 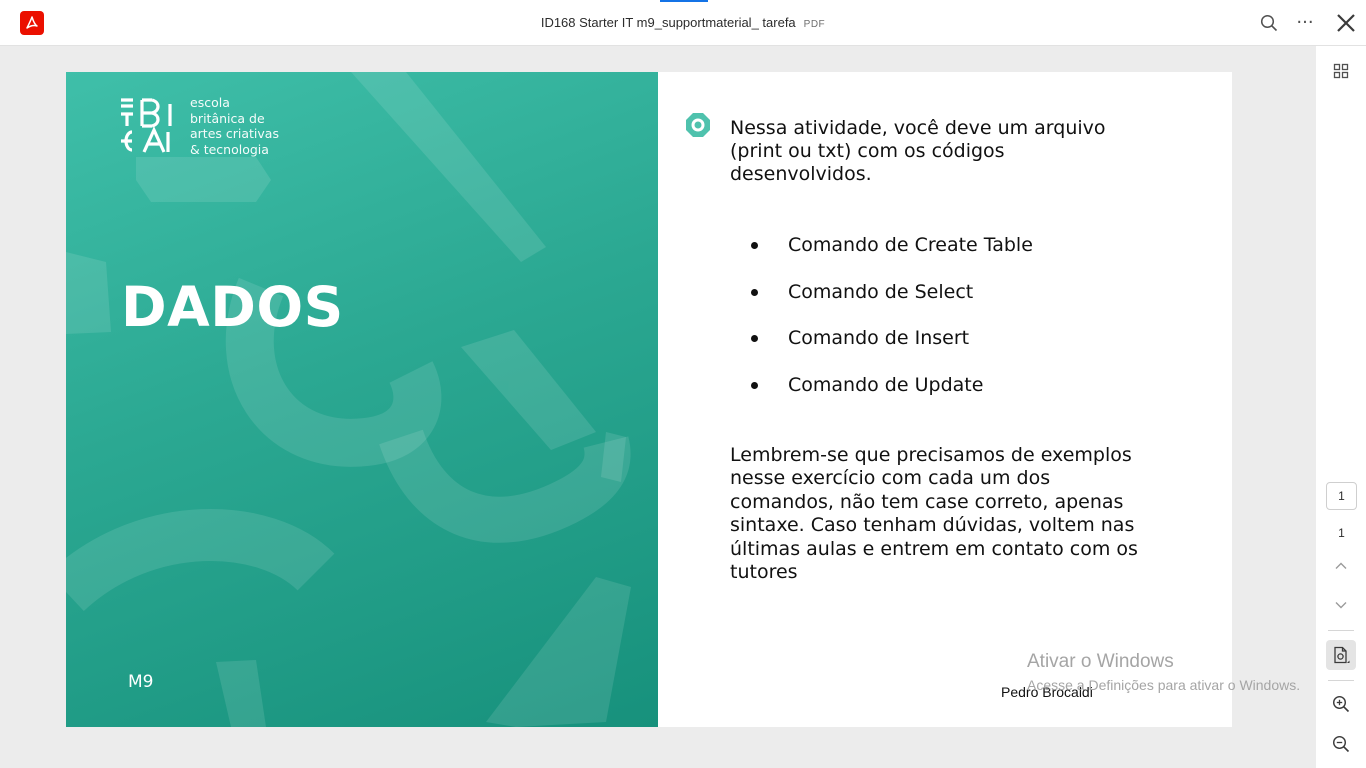 I want to click on slide-title: DADOS, so click(x=232, y=307).